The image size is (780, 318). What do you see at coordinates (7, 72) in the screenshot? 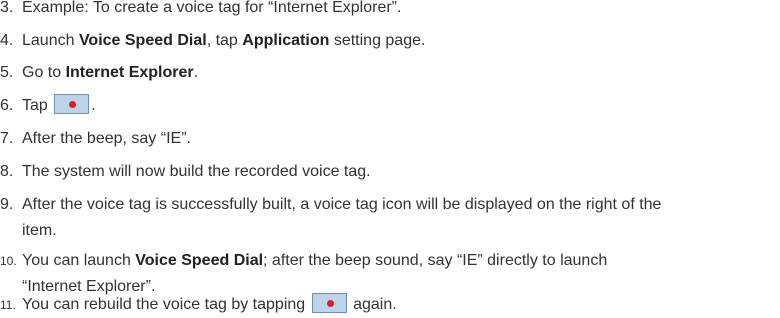
I see `item-number: 5.` at bounding box center [7, 72].